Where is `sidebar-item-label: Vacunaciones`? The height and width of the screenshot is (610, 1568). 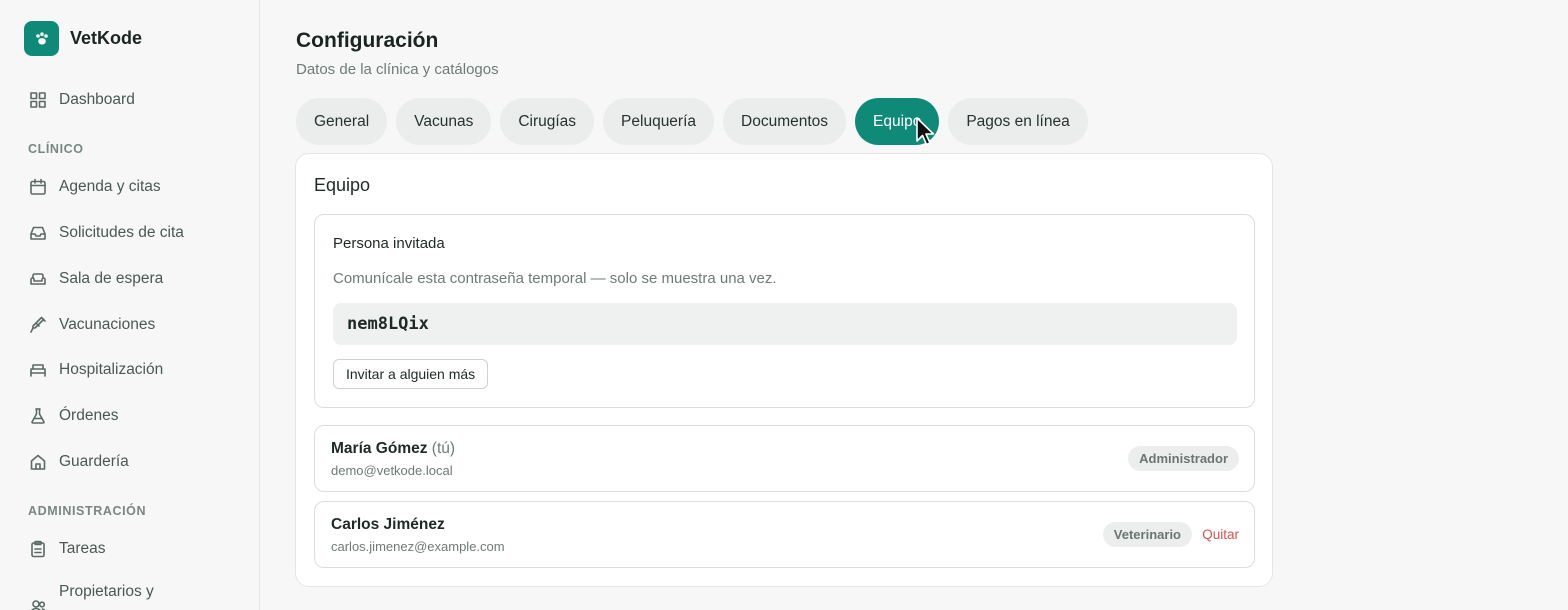 sidebar-item-label: Vacunaciones is located at coordinates (107, 324).